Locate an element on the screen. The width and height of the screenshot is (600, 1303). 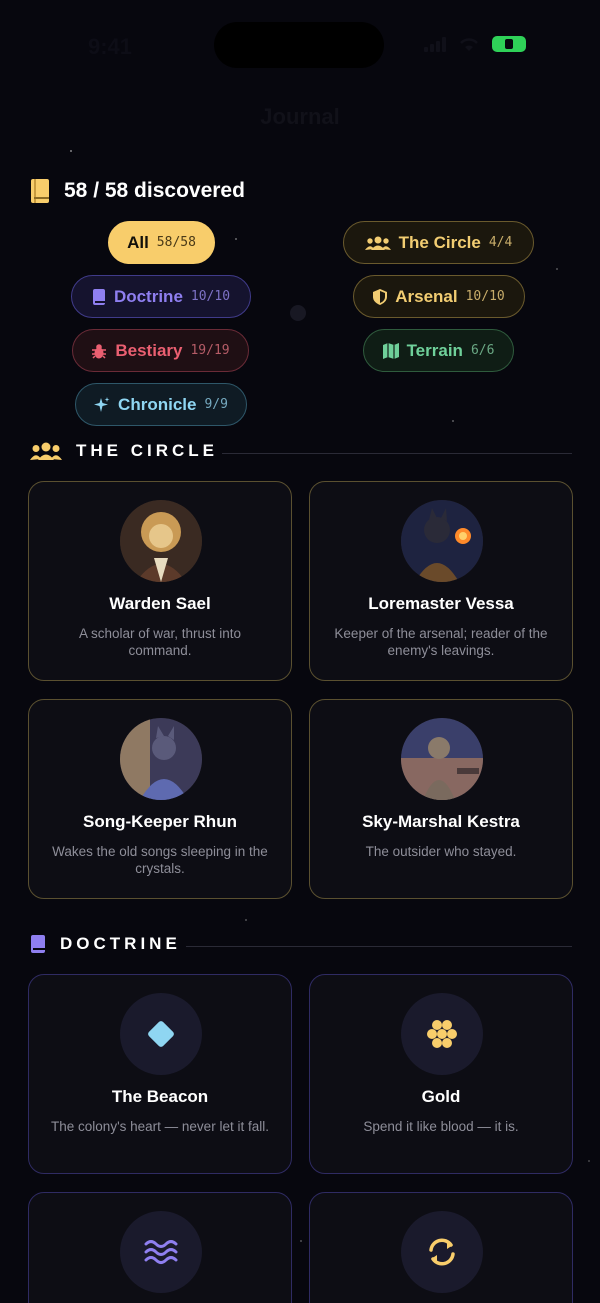
wifi-icon is located at coordinates (469, 44).